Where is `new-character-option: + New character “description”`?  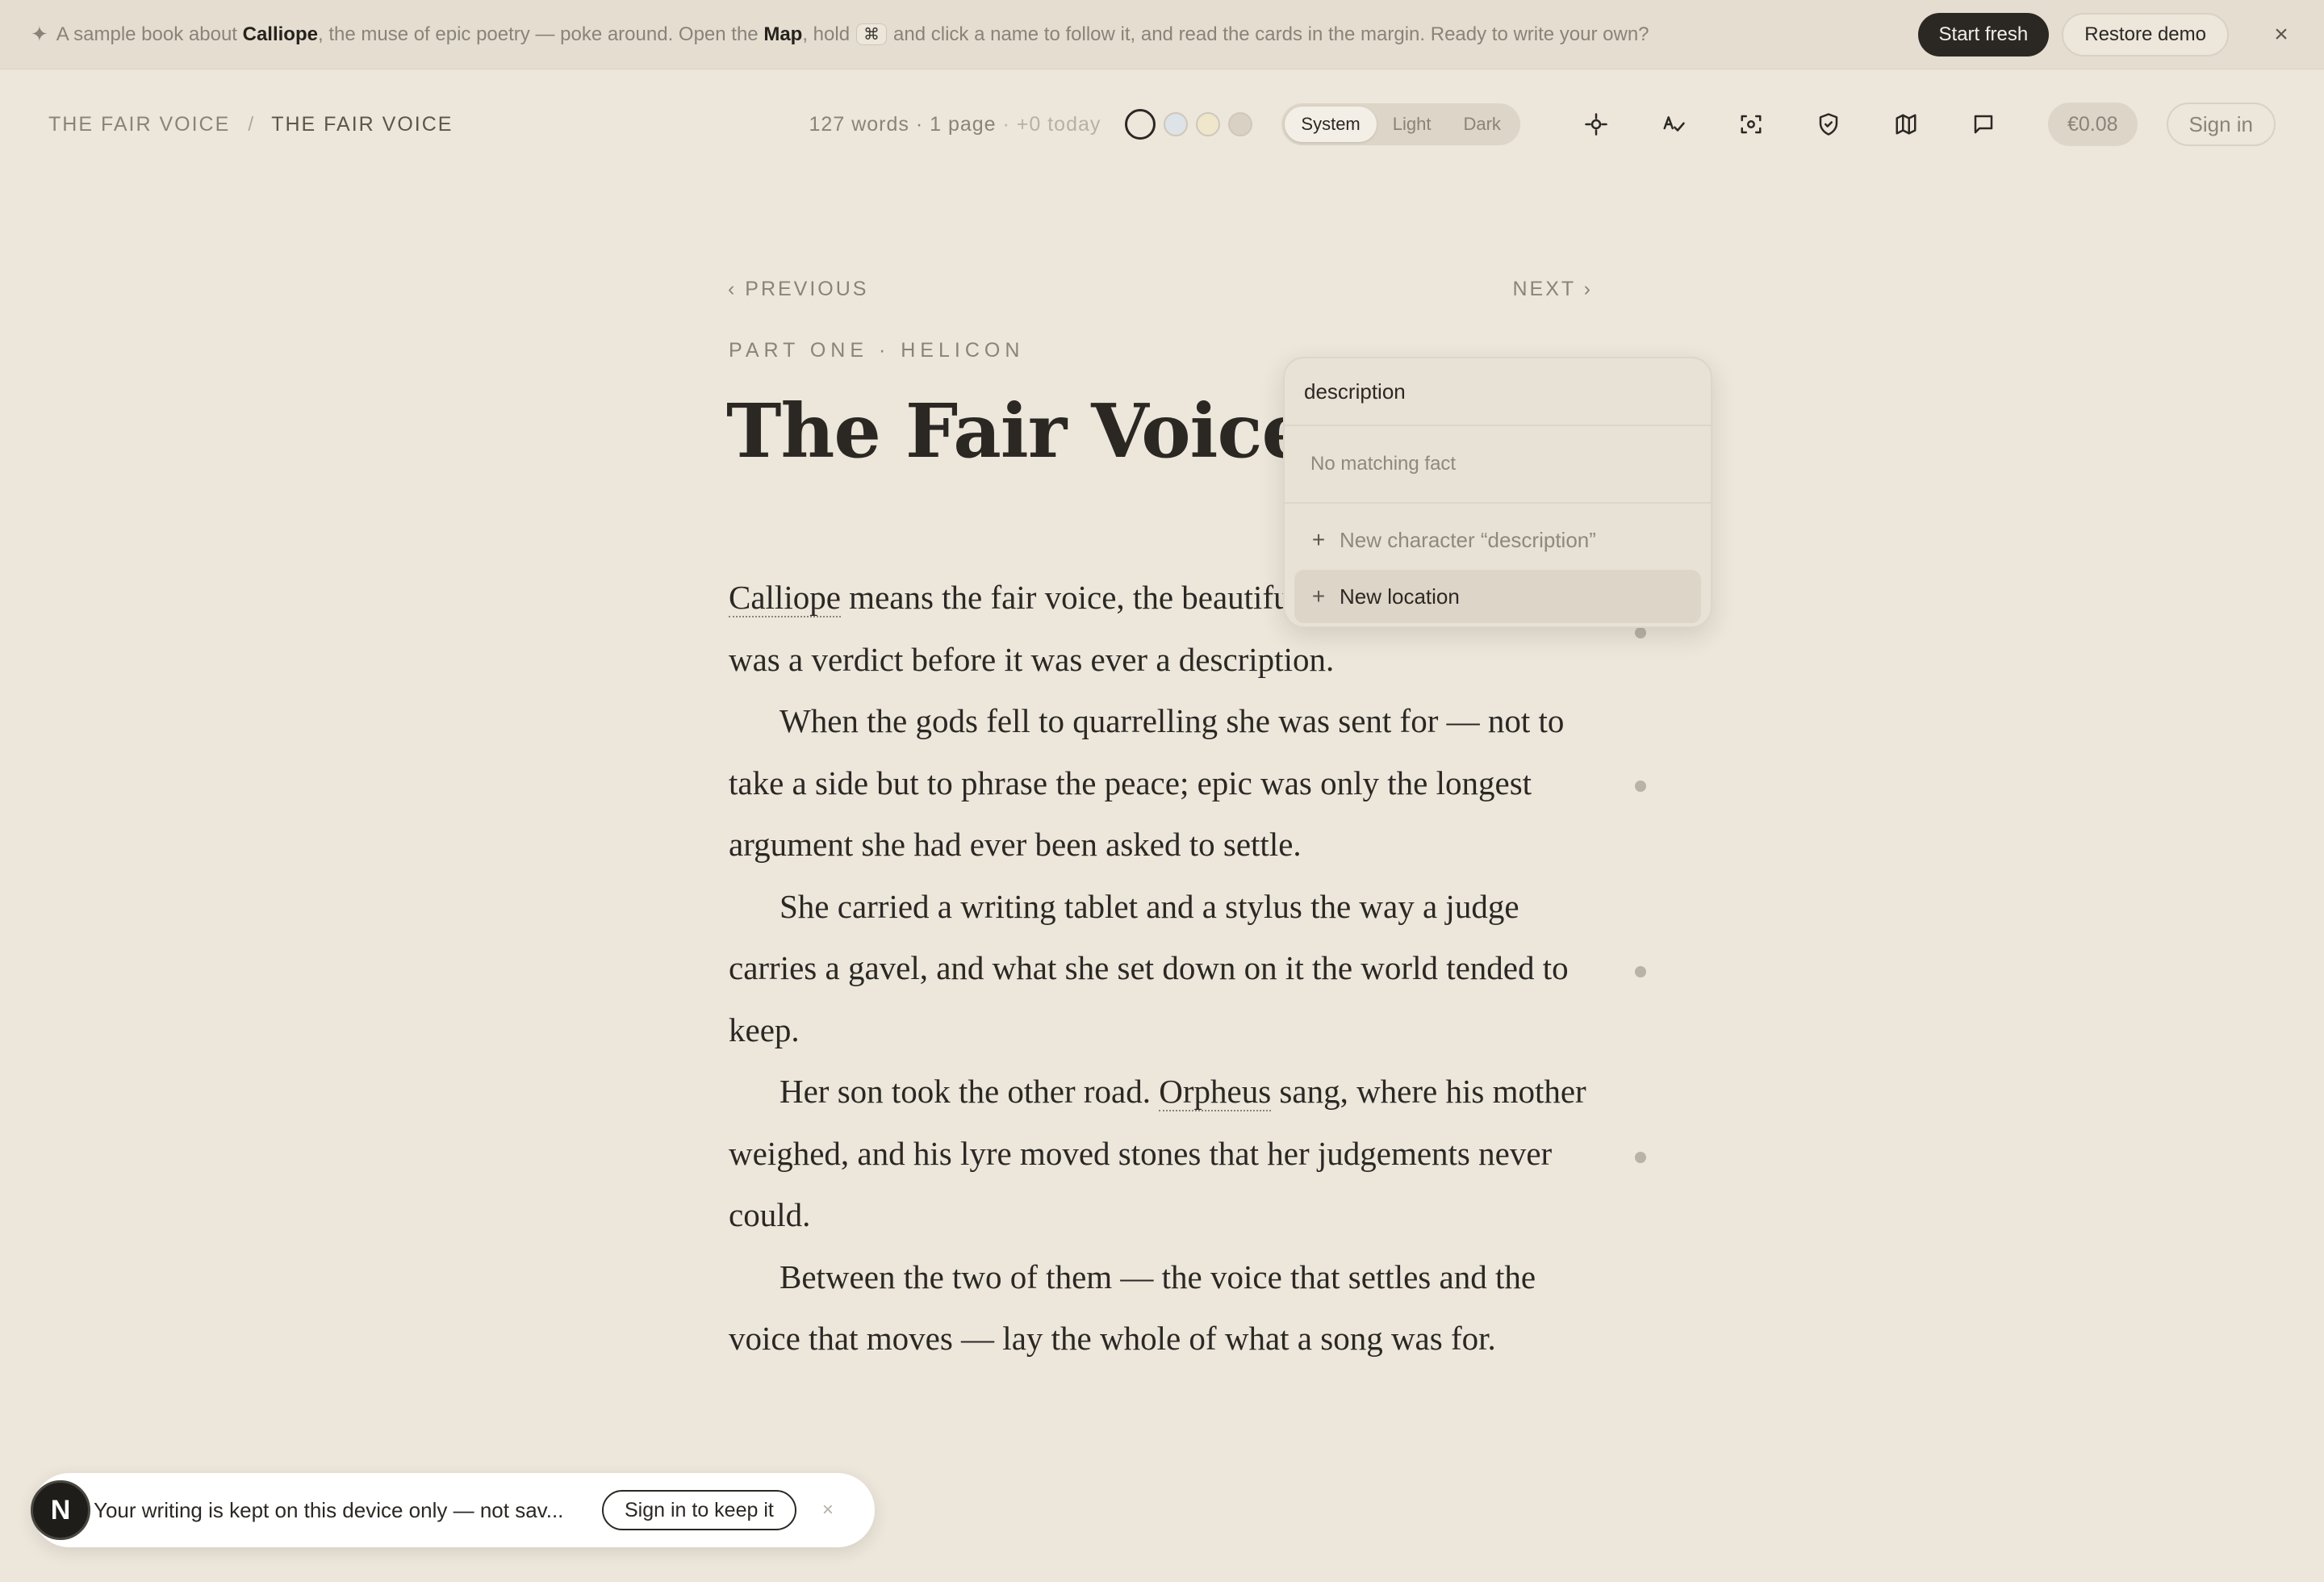
new-character-option: + New character “description” is located at coordinates (1497, 540).